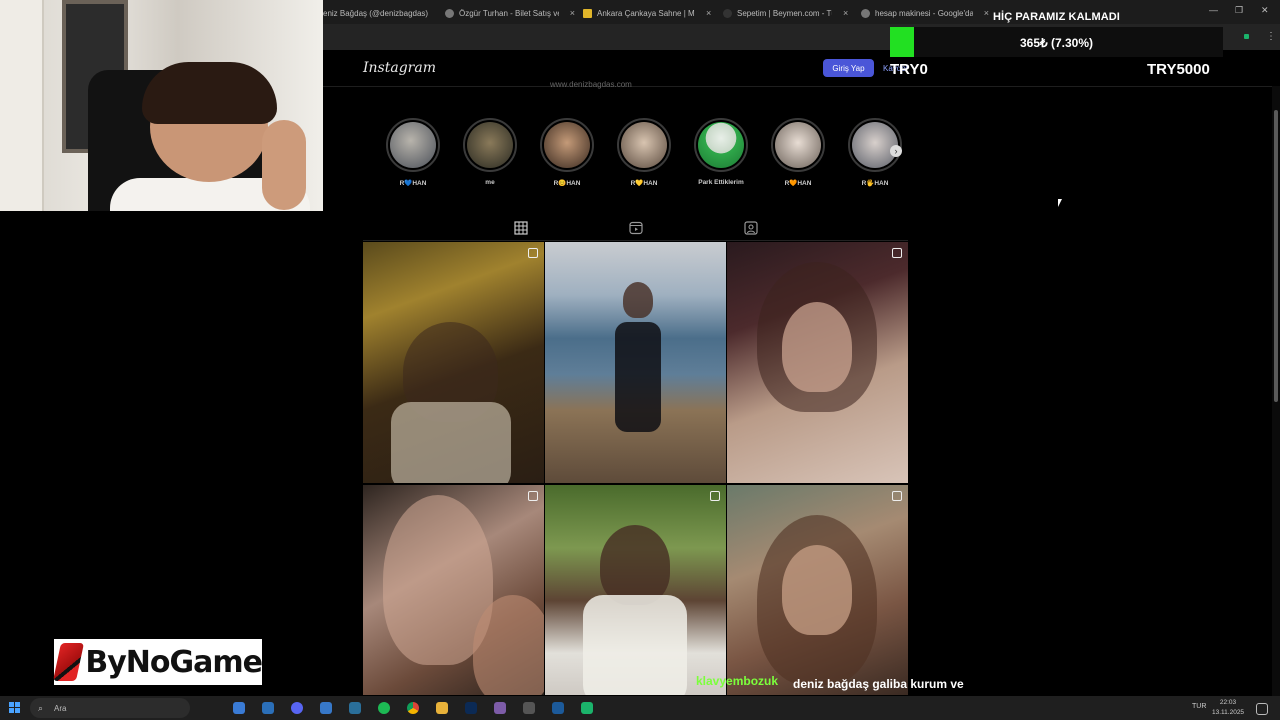 The image size is (1280, 720). I want to click on tab-title: hesap makinesi - Google'da Ara, so click(924, 13).